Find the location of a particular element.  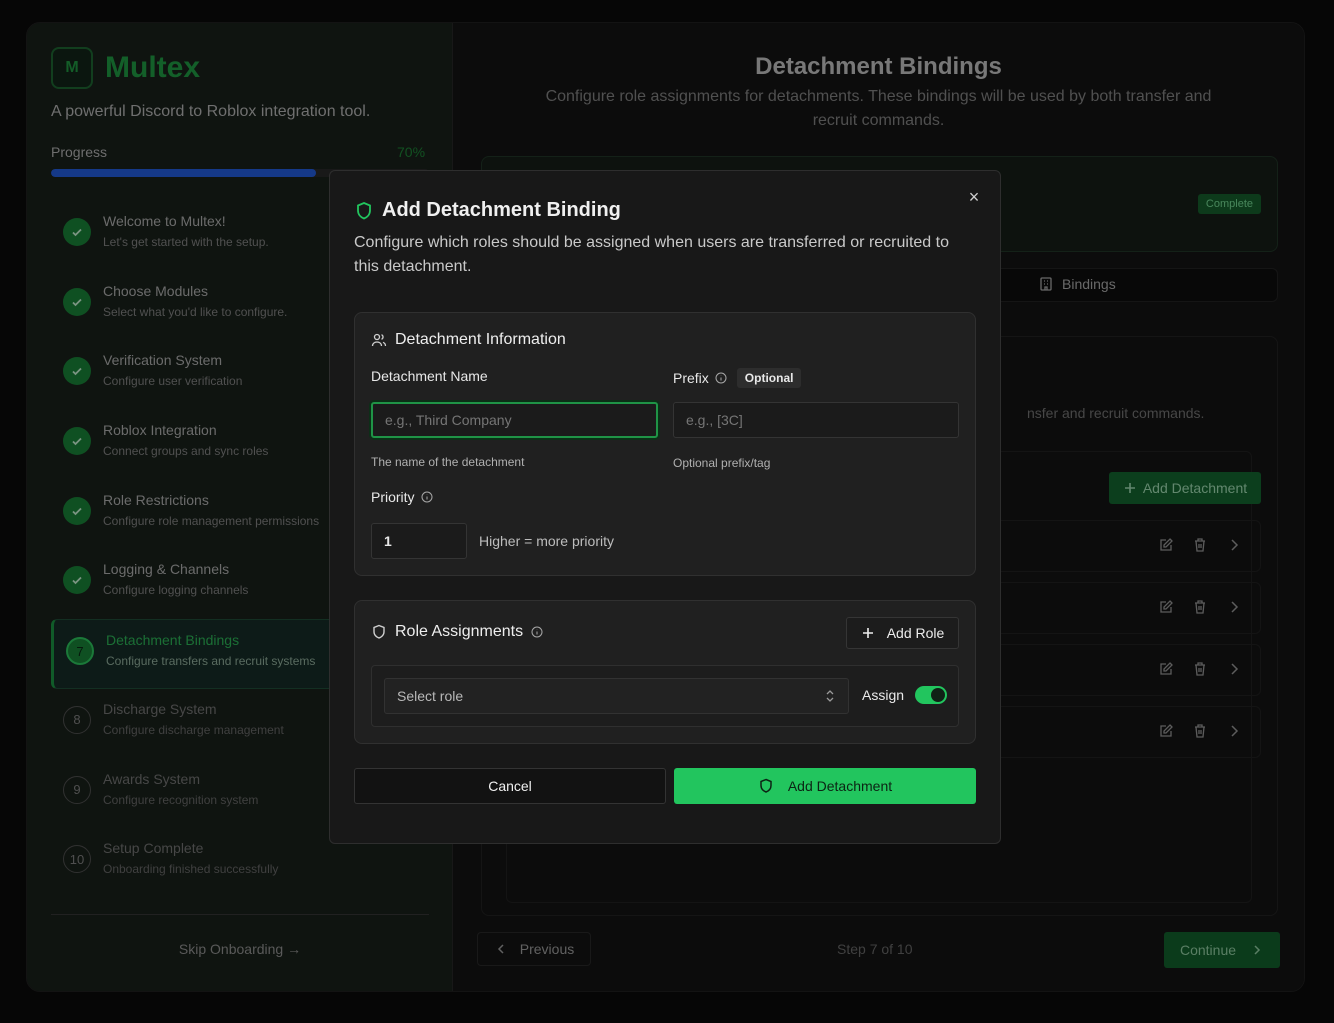

assign-label: Assign is located at coordinates (883, 695).